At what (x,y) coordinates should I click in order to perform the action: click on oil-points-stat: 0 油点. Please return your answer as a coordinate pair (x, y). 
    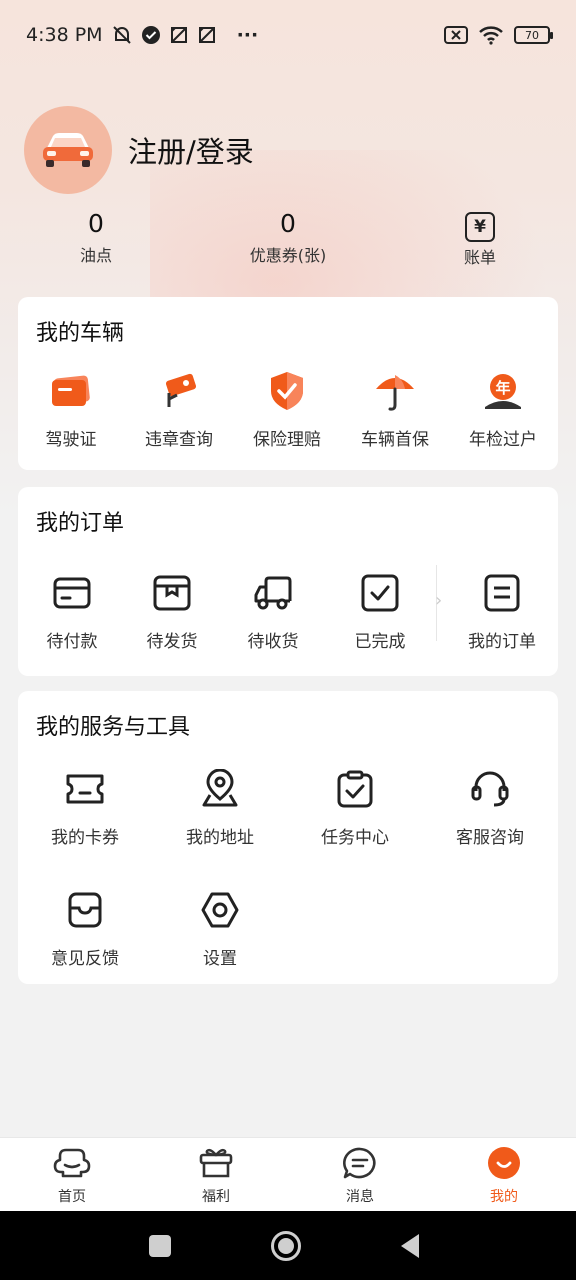
    Looking at the image, I should click on (96, 237).